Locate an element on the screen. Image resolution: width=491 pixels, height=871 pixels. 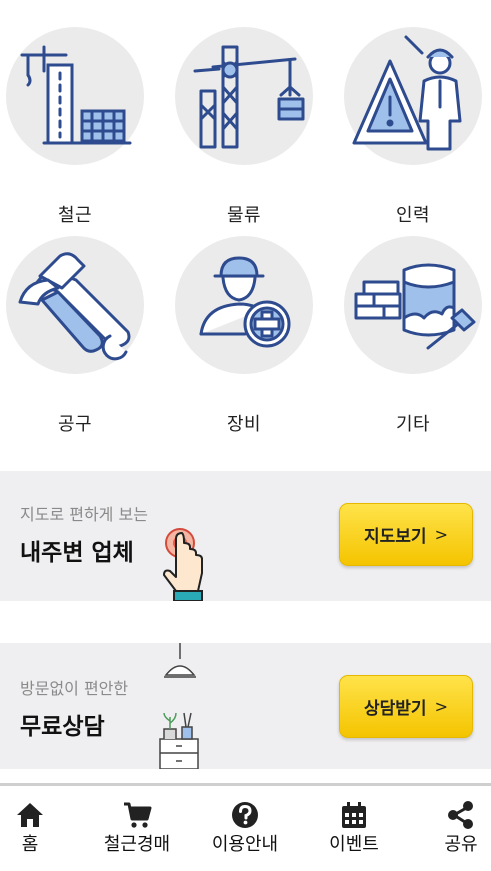
category-equipment: 장비 is located at coordinates (244, 336).